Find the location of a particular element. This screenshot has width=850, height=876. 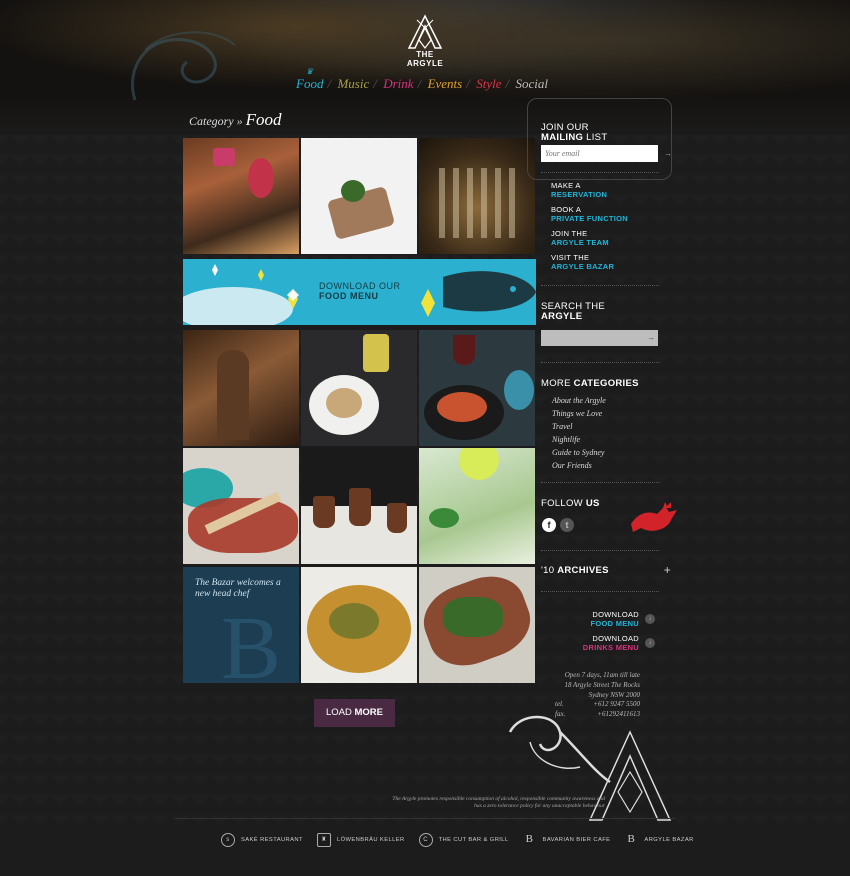

download-food-menu-link: DOWNLOAD FOOD MENU is located at coordinates (614, 619).